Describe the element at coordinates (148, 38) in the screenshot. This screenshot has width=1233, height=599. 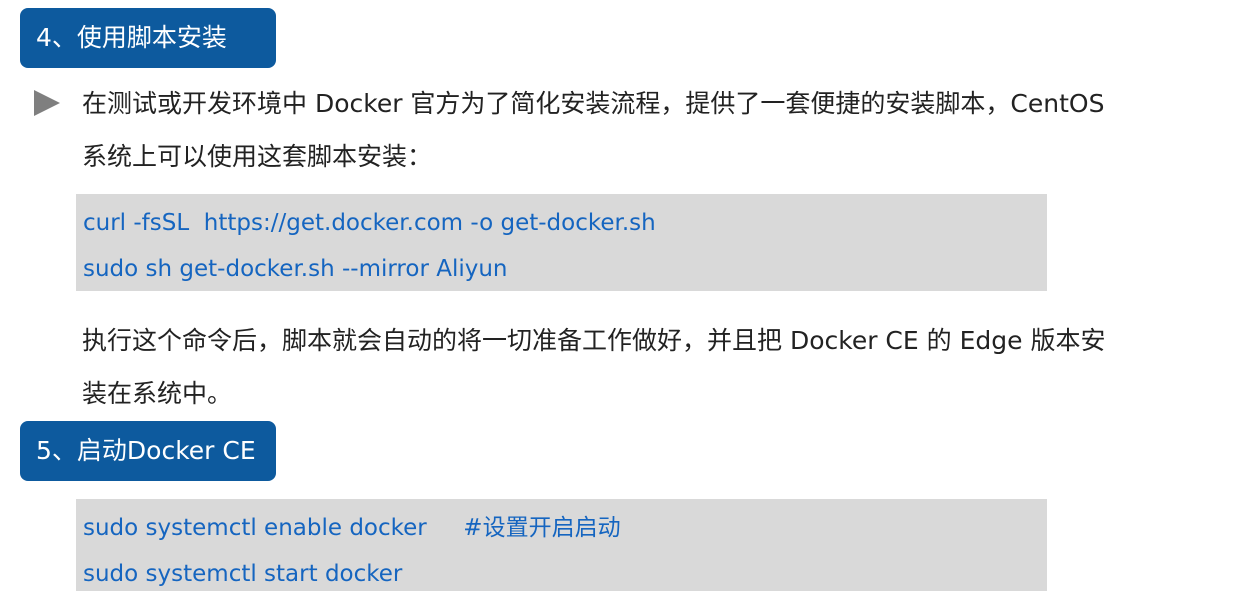
I see `section-4-heading: 4、使用脚本安装` at that location.